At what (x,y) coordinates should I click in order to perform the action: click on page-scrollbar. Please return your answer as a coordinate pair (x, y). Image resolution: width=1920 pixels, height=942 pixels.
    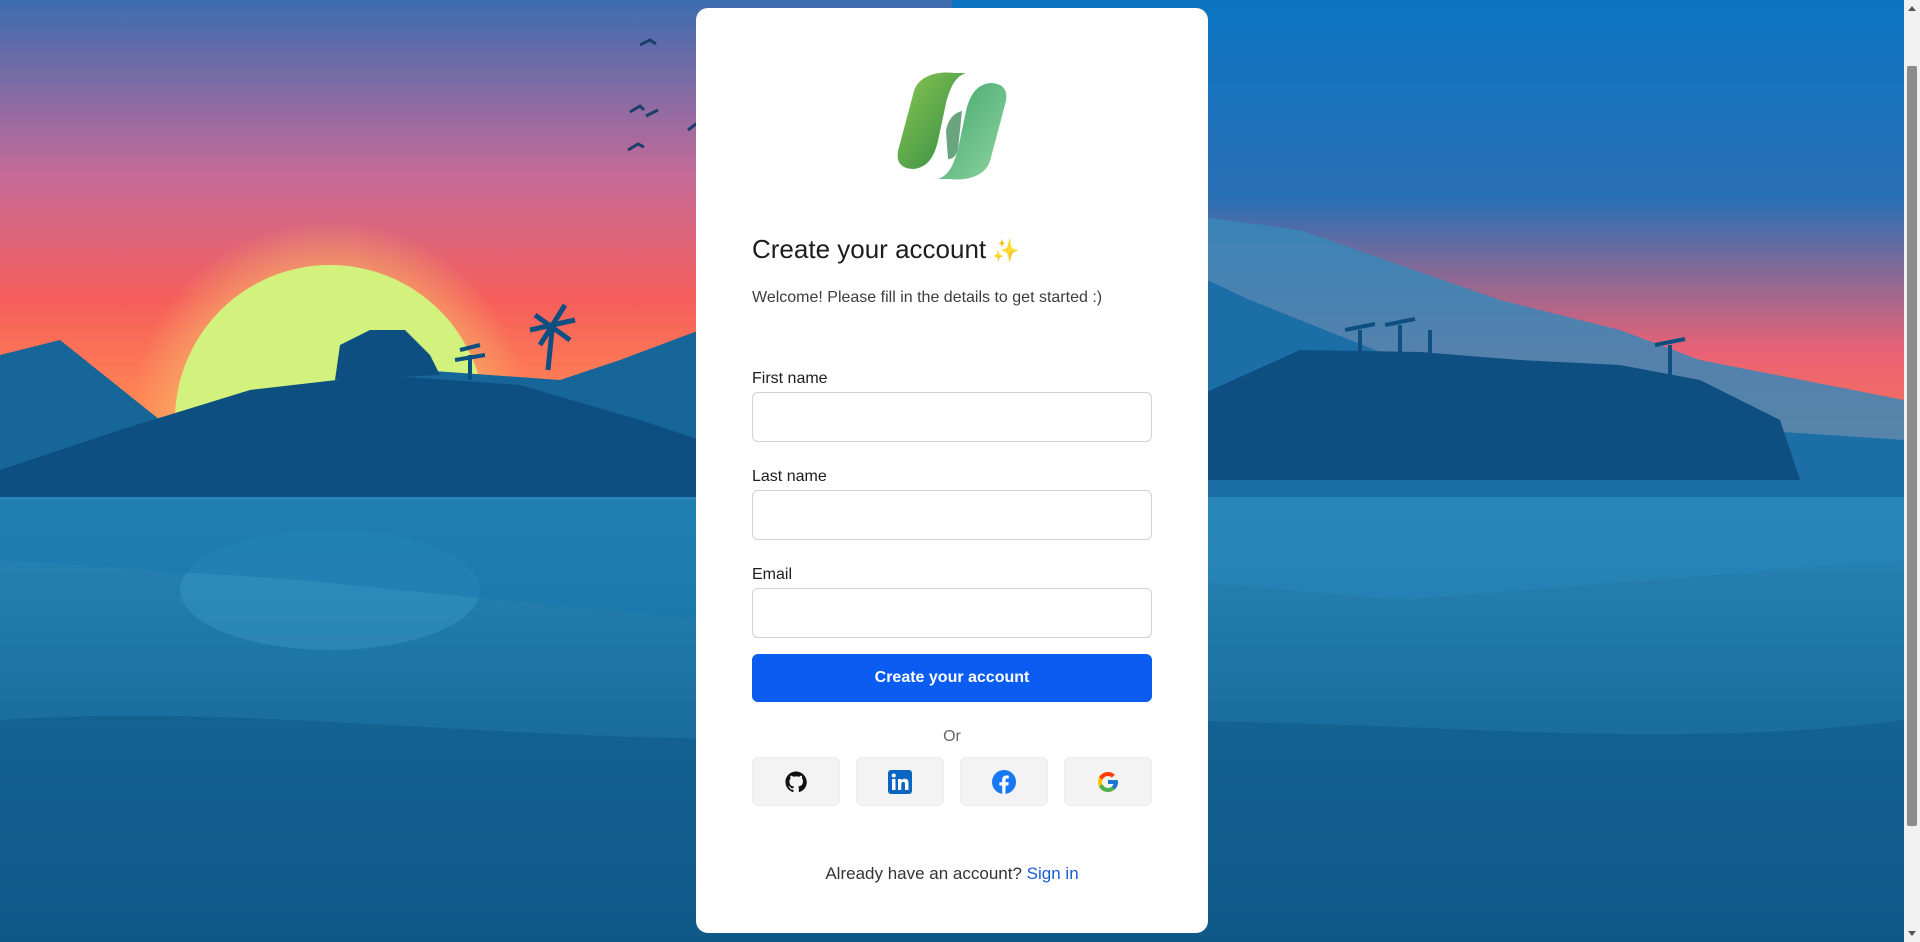
    Looking at the image, I should click on (1912, 471).